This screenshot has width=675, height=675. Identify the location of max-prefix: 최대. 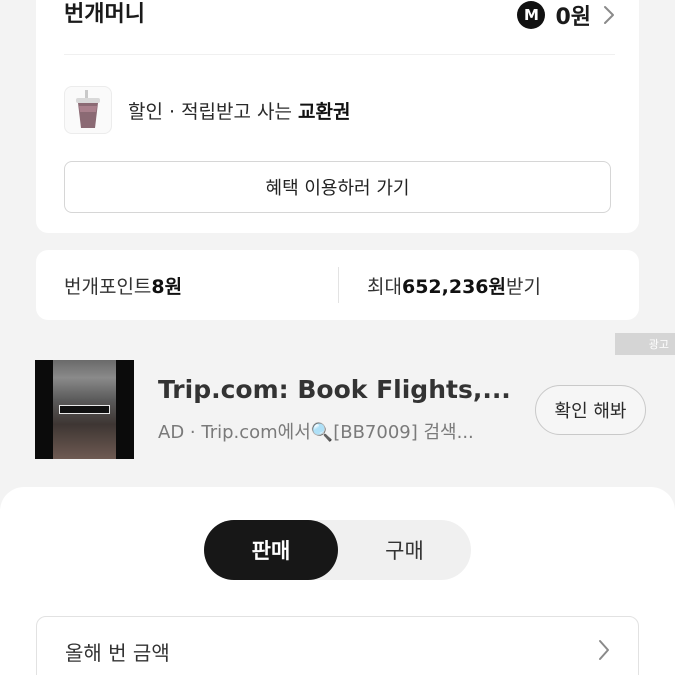
(384, 286).